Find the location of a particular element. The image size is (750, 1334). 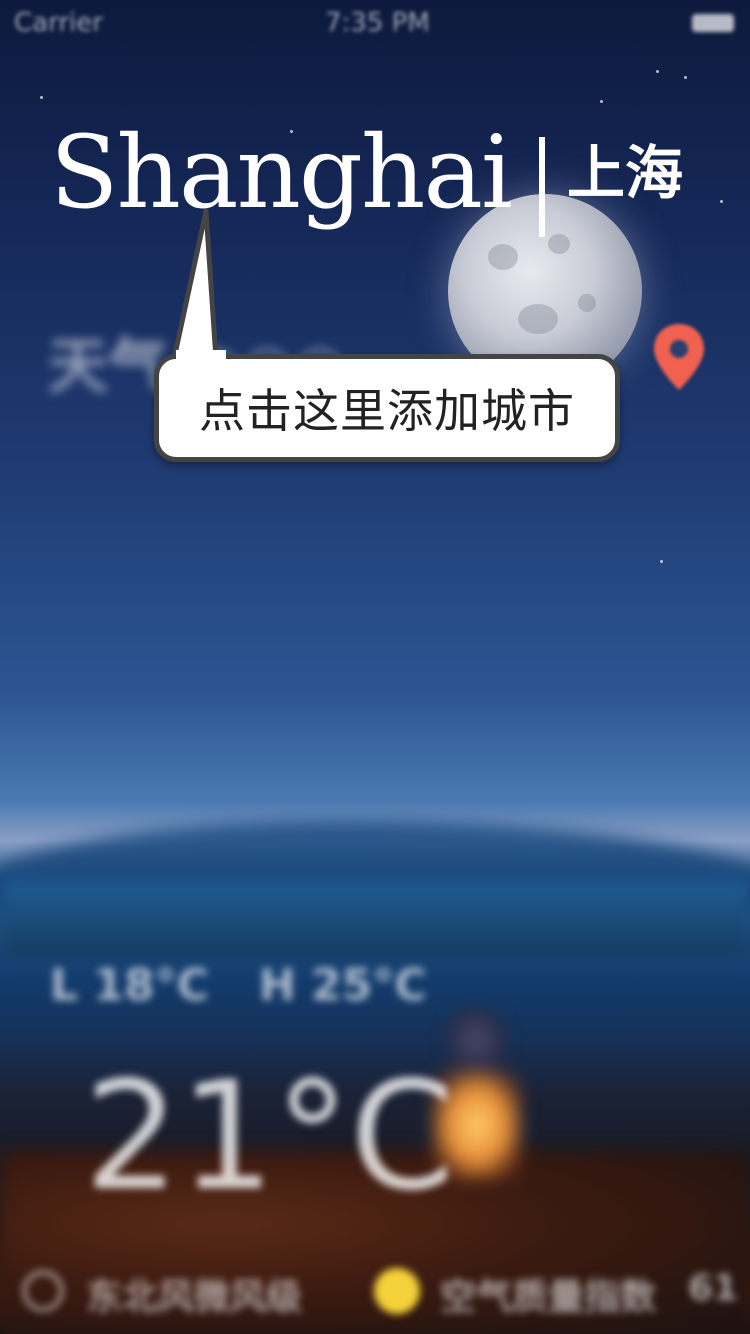

temperature-low: L 18°C is located at coordinates (129, 985).